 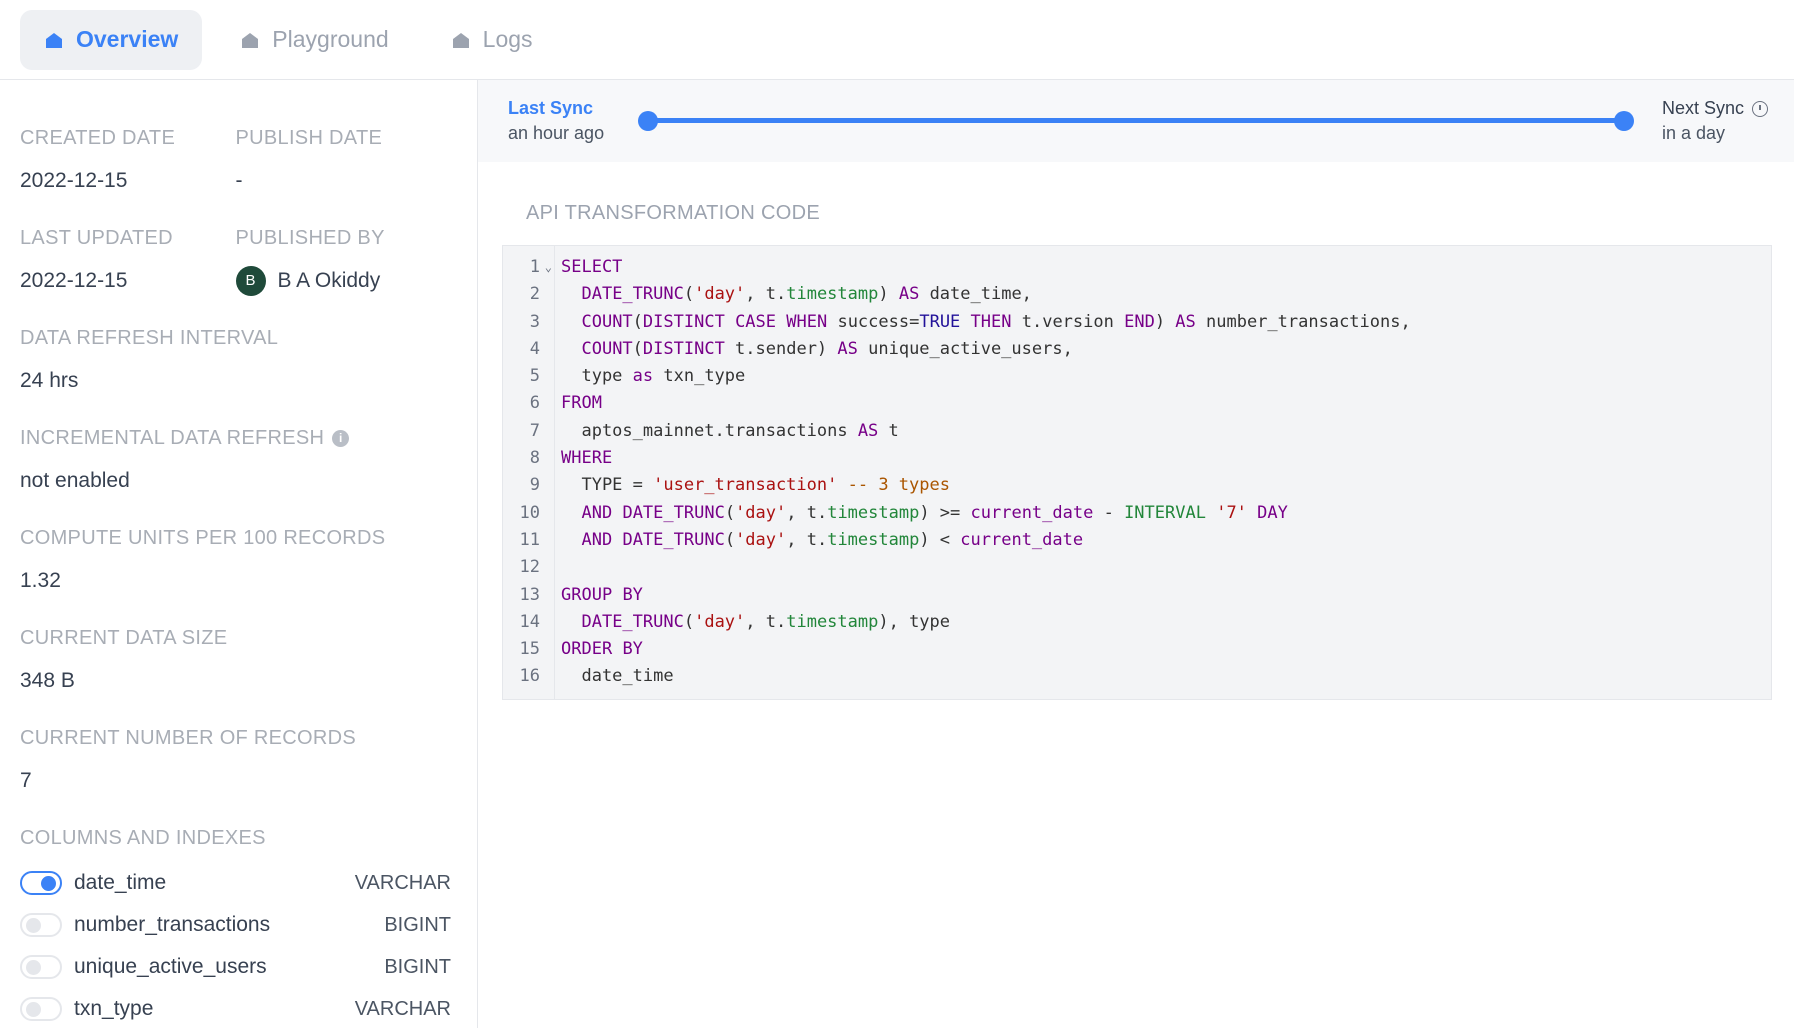 I want to click on code-line: WHERE, so click(x=587, y=458).